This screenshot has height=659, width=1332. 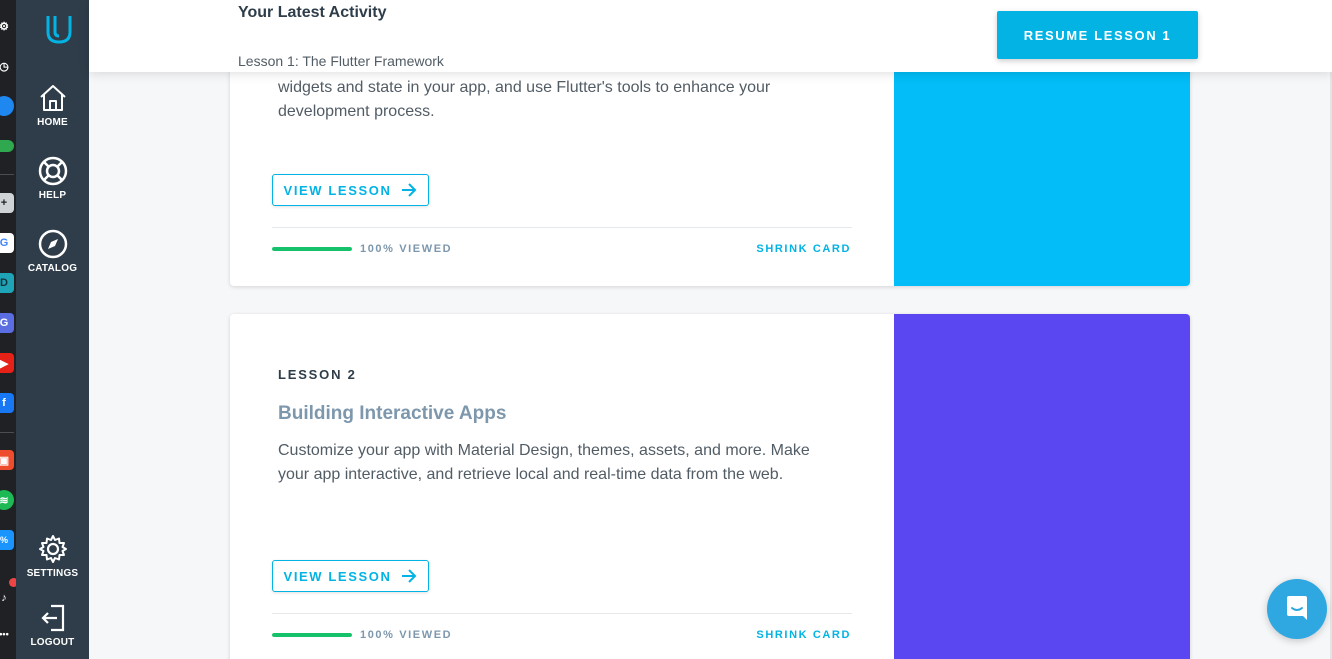 I want to click on settings-ext-icon: ⚙, so click(x=7, y=26).